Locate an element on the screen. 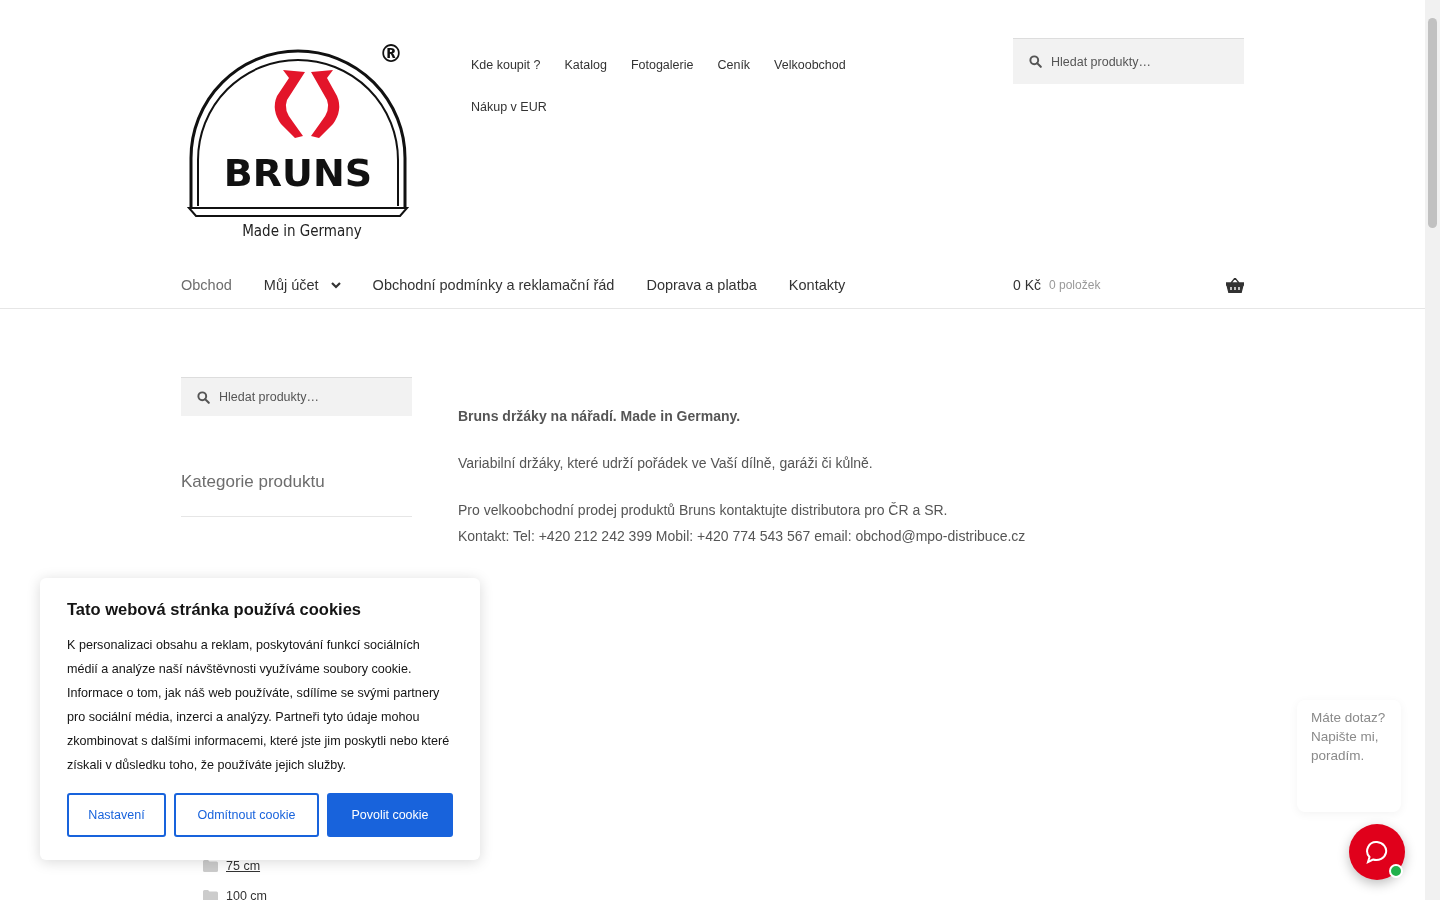  nav-link: Doprava a platba is located at coordinates (701, 285).